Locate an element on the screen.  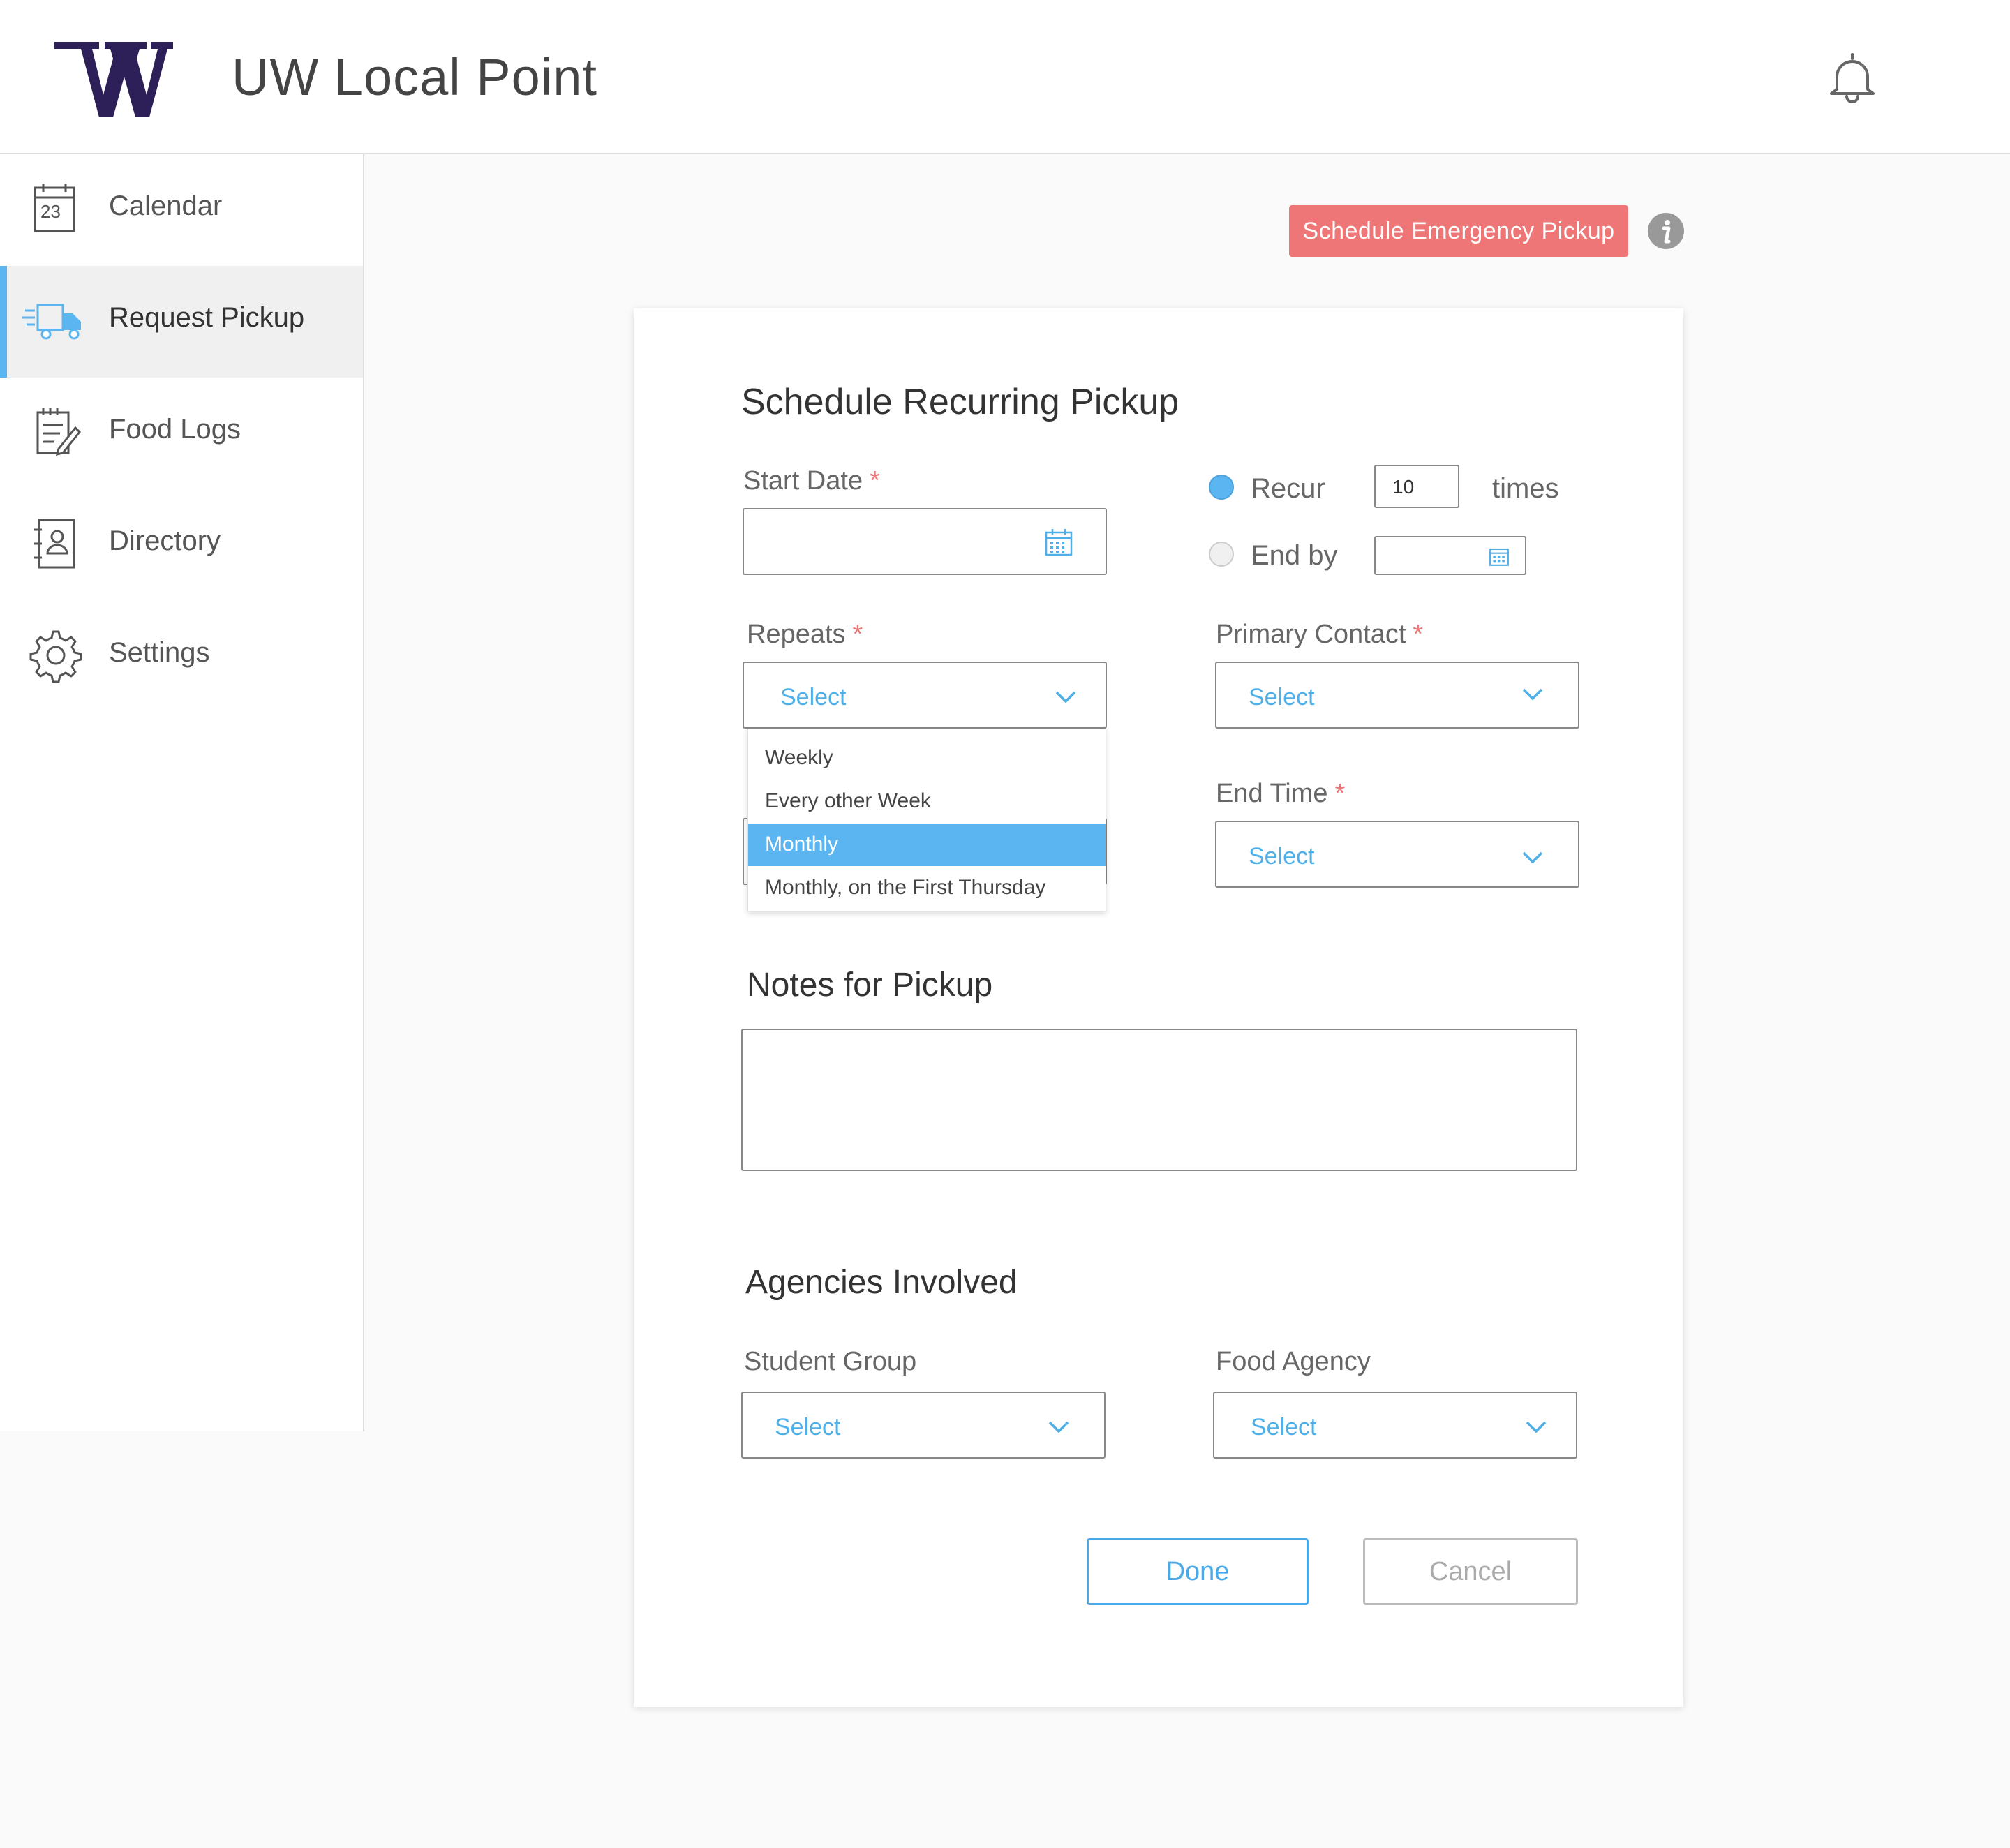
start-date-label-text: Start Date is located at coordinates (803, 480).